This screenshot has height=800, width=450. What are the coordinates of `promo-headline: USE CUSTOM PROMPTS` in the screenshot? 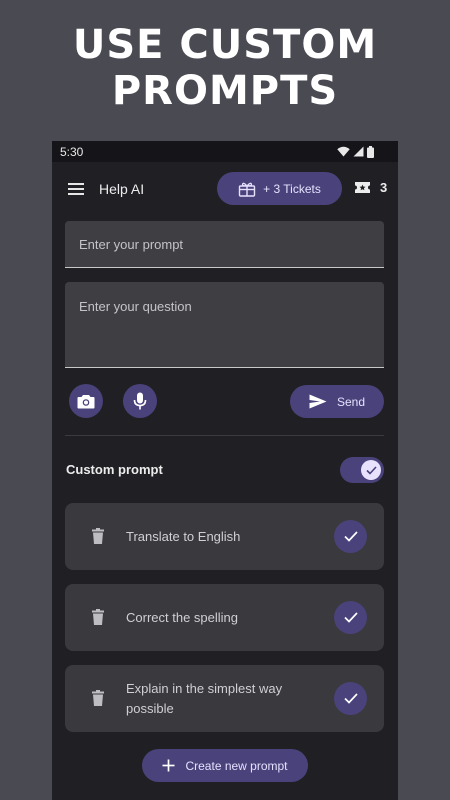 It's located at (225, 68).